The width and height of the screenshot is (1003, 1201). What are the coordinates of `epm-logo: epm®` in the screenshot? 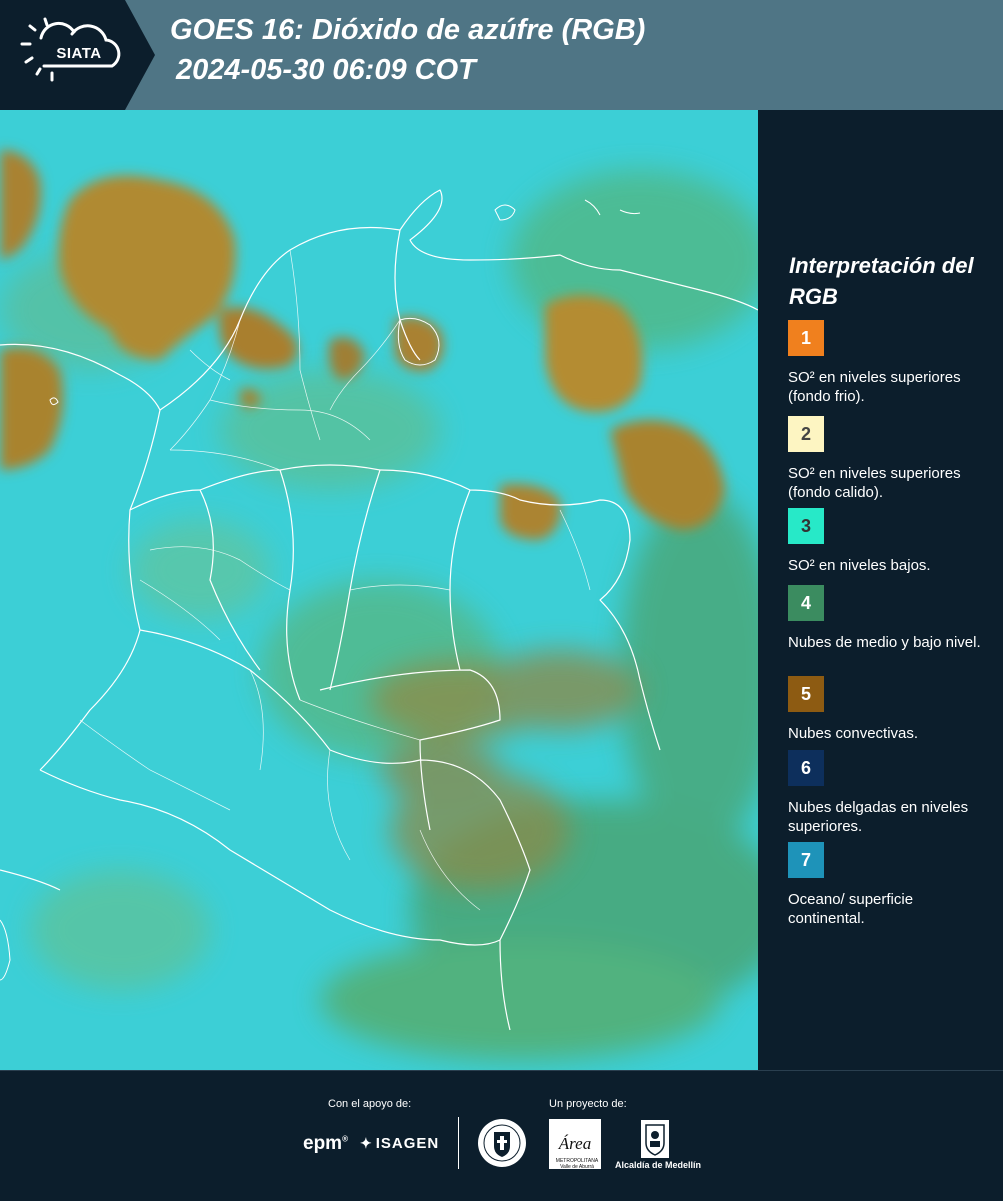 It's located at (325, 1144).